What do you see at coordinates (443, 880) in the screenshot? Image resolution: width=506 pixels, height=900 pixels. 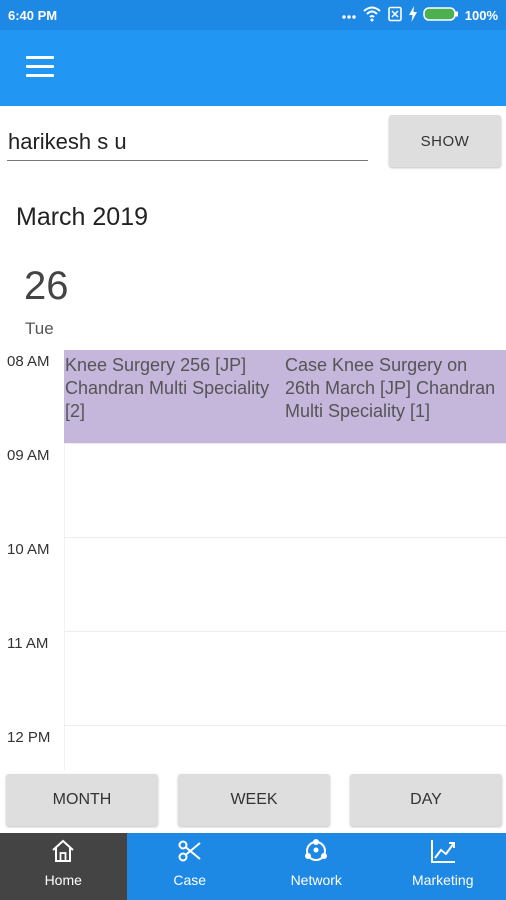 I see `nav-label: Marketing` at bounding box center [443, 880].